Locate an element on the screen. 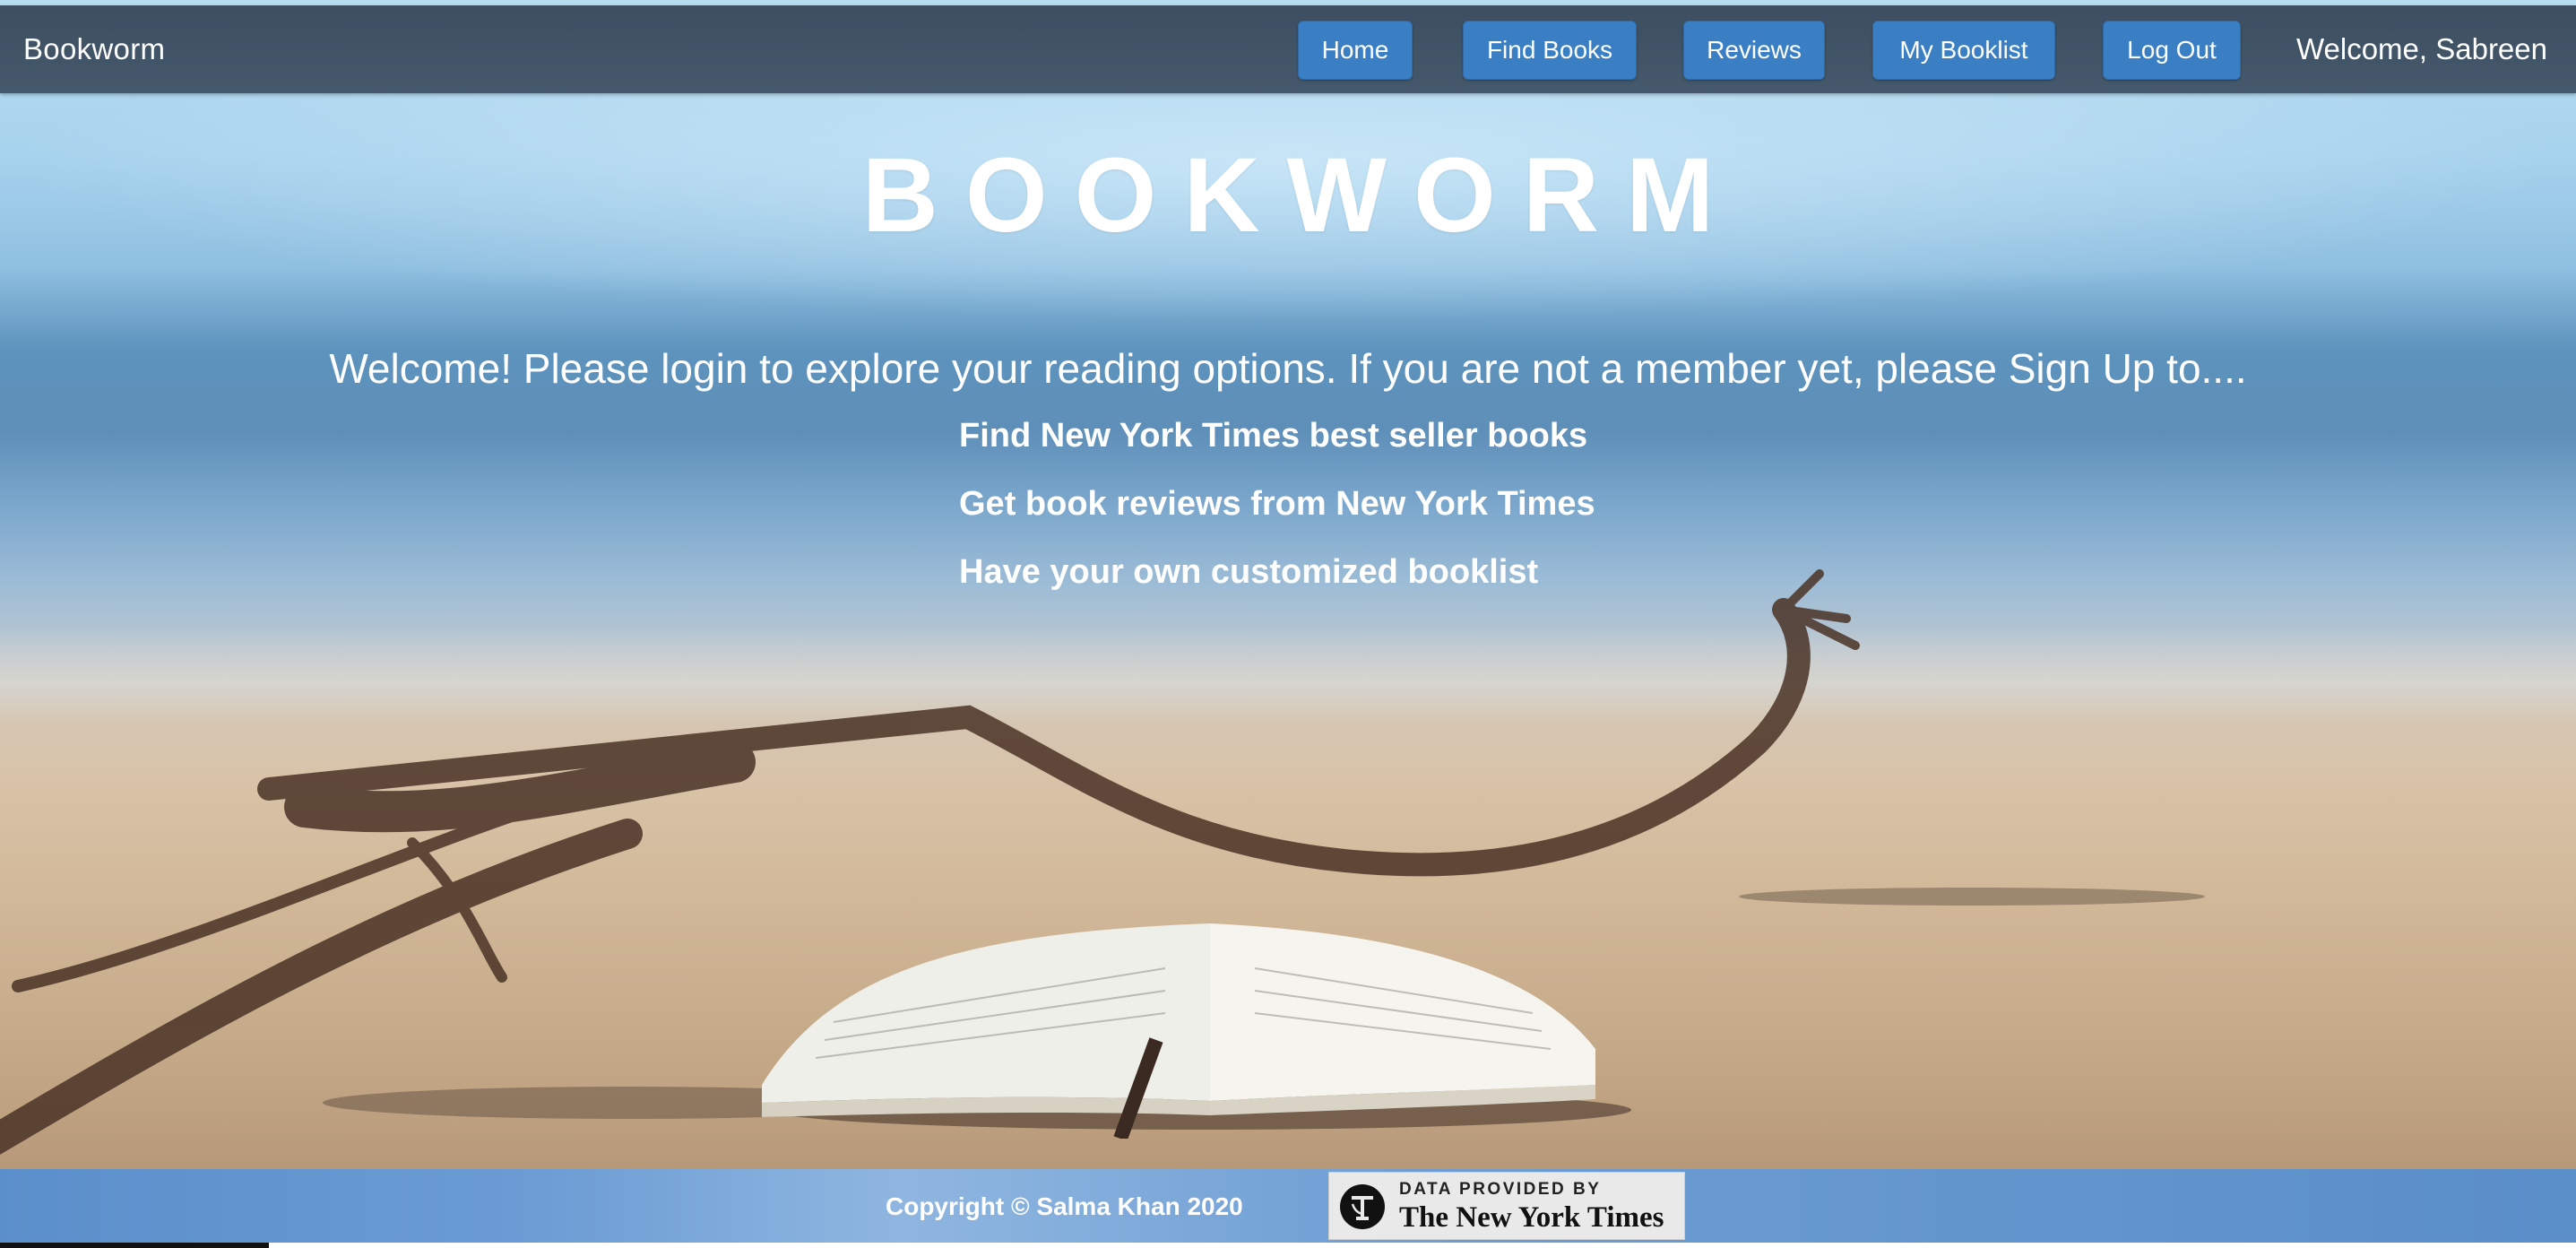 The width and height of the screenshot is (2576, 1248). reviews-button: Reviews is located at coordinates (1754, 51).